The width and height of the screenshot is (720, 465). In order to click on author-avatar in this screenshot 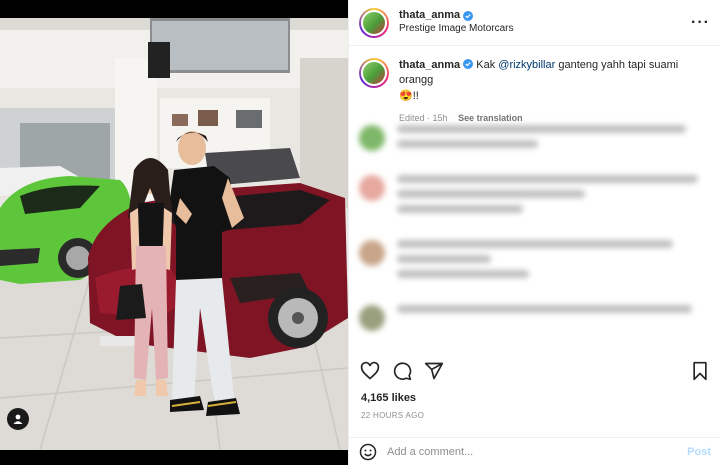, I will do `click(374, 22)`.